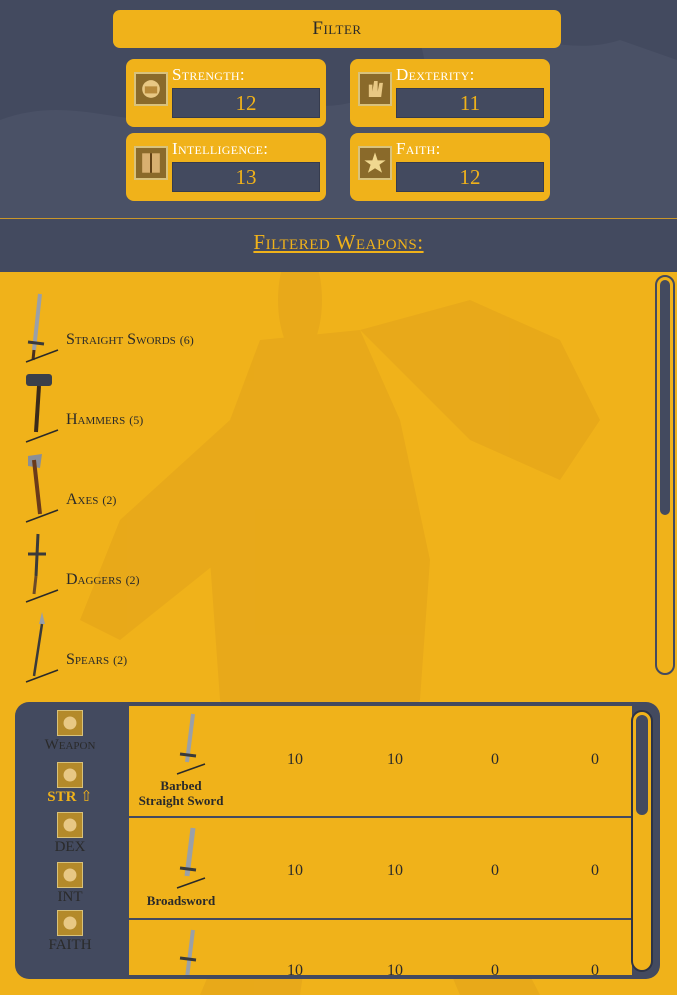 This screenshot has height=995, width=677. Describe the element at coordinates (70, 897) in the screenshot. I see `sort-label: INT` at that location.